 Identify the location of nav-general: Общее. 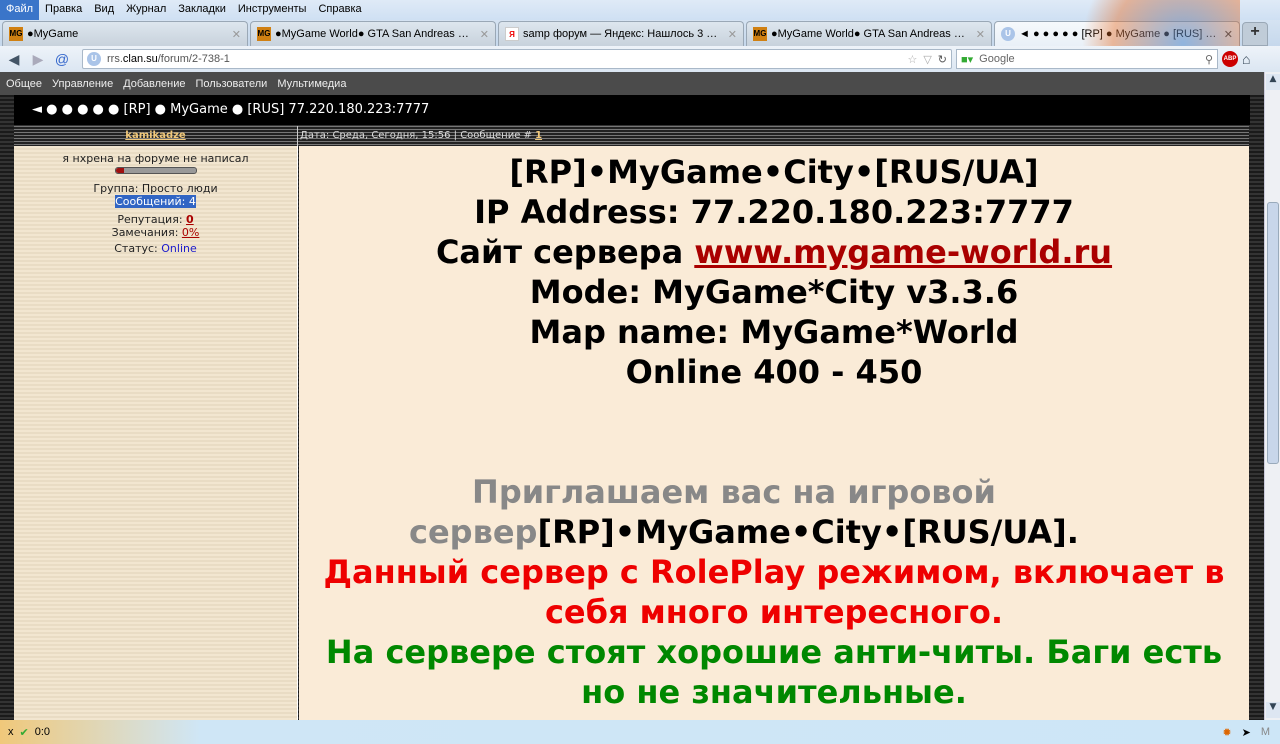
(23, 84).